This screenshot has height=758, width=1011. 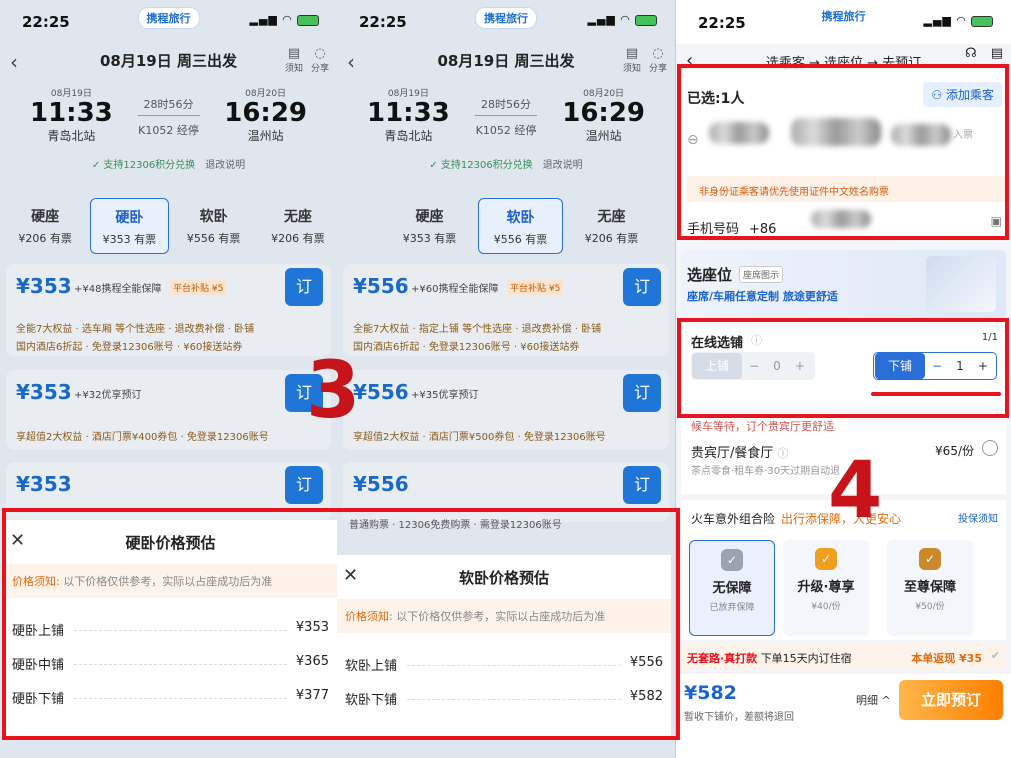 What do you see at coordinates (844, 58) in the screenshot?
I see `step-bar: ‹ 选乘客 → 选座位 → 去预订 ☊ ▤` at bounding box center [844, 58].